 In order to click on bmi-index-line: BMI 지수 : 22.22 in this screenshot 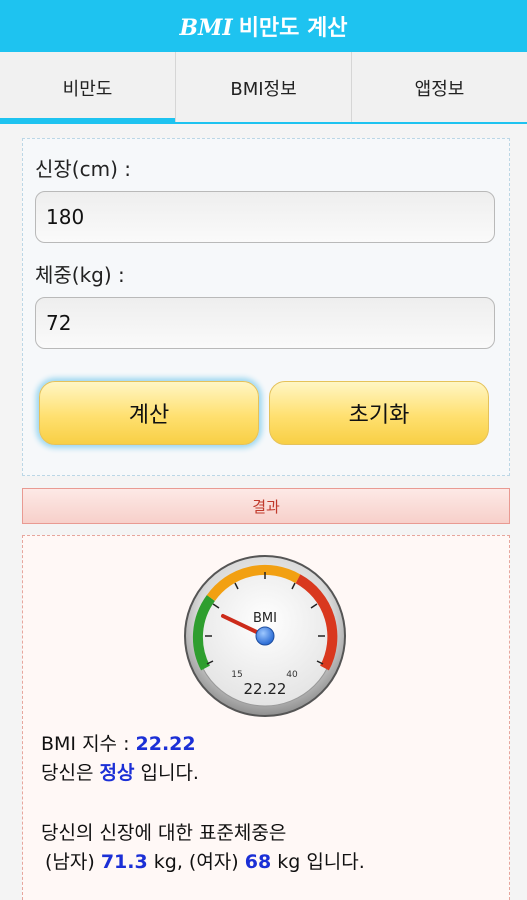, I will do `click(118, 742)`.